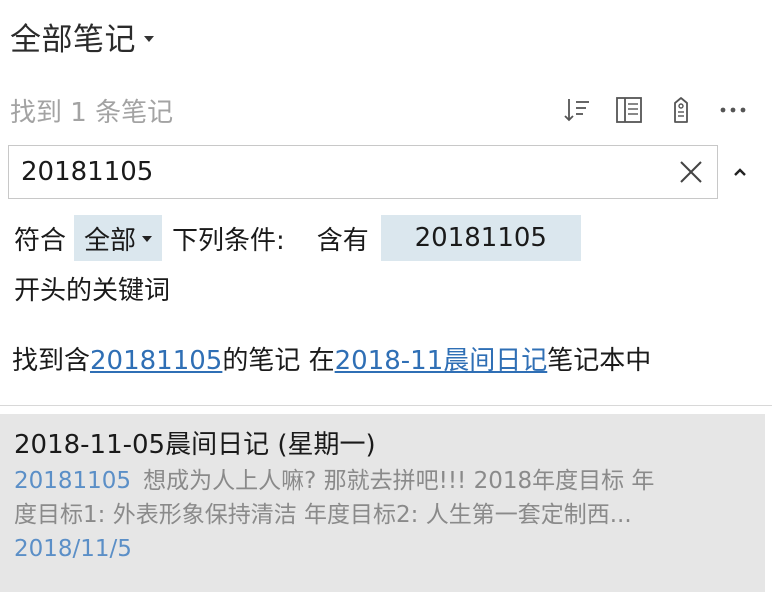  I want to click on keyword-link: 20181105, so click(156, 361).